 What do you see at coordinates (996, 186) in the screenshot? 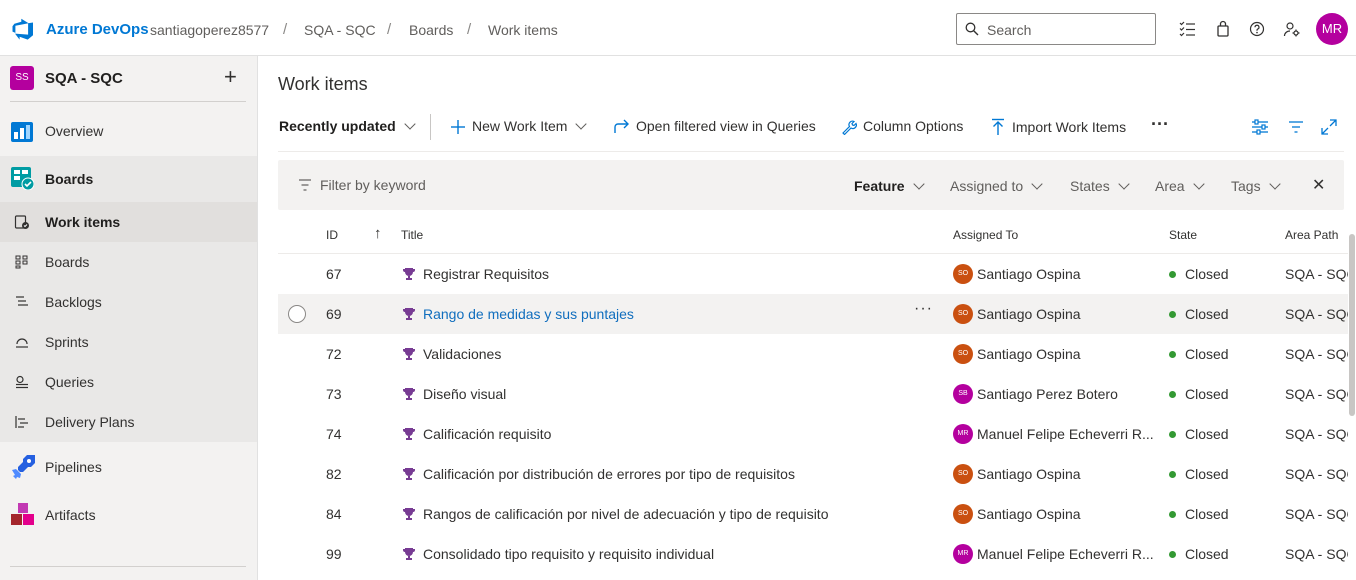
I see `filter-assigned-dropdown: Assigned to` at bounding box center [996, 186].